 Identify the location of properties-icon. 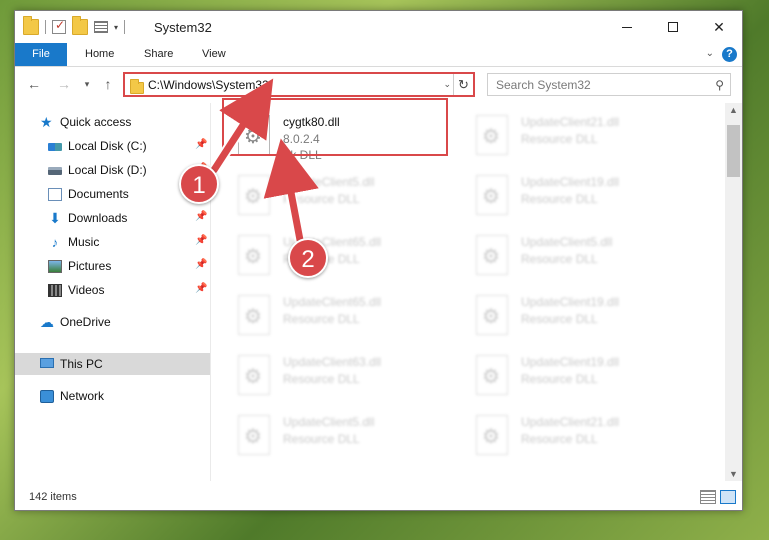
(101, 27).